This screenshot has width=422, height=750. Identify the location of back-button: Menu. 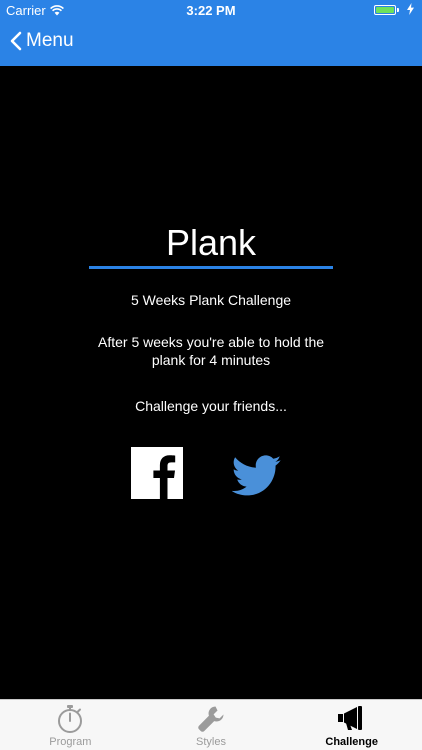
(42, 41).